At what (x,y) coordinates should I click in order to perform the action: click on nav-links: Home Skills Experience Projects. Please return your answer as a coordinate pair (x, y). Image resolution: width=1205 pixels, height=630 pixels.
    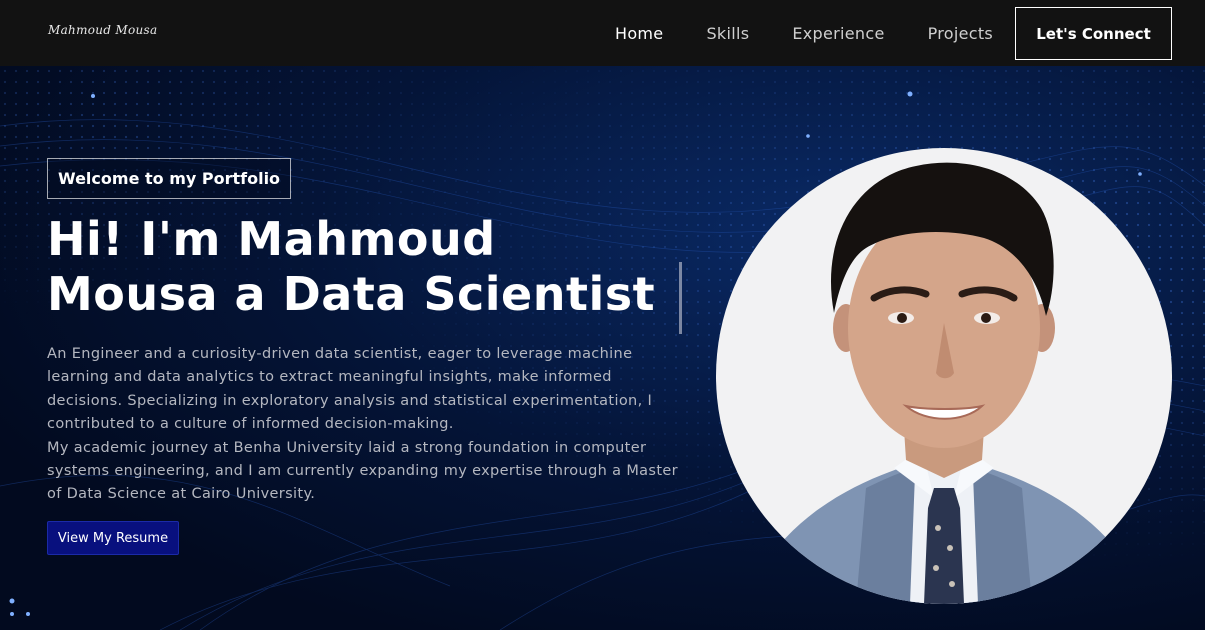
    Looking at the image, I should click on (825, 33).